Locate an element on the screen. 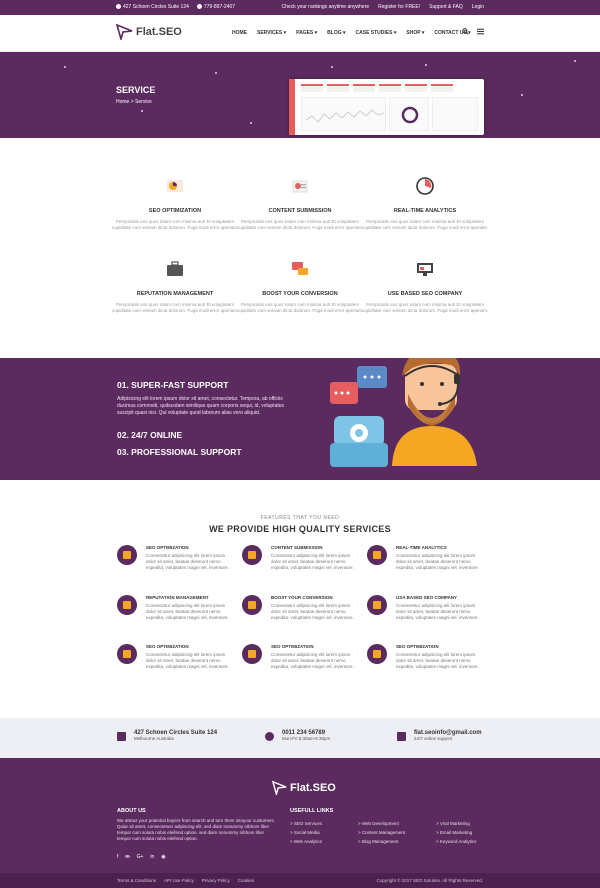  mail-icon is located at coordinates (401, 736).